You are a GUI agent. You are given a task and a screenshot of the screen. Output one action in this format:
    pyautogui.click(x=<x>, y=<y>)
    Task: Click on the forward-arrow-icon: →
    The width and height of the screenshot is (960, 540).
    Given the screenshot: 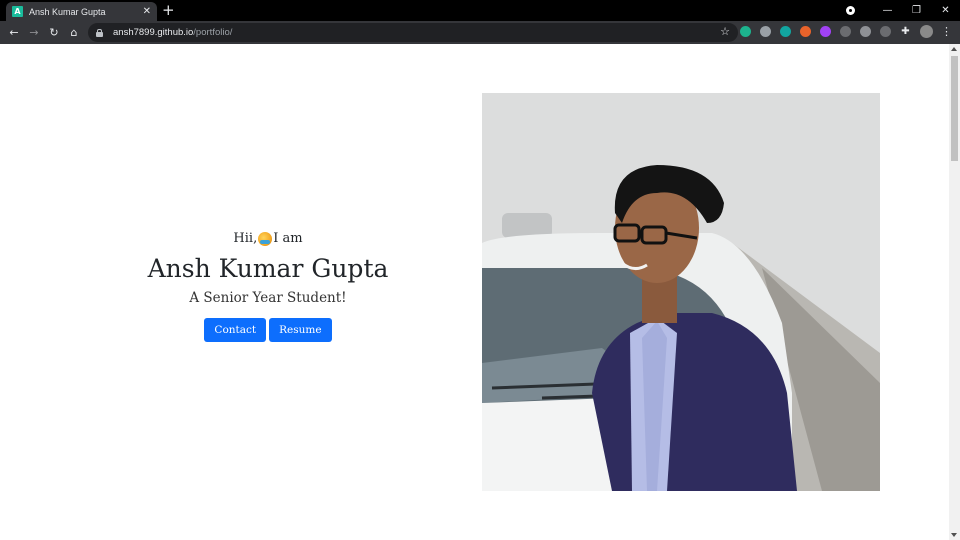 What is the action you would take?
    pyautogui.click(x=34, y=32)
    